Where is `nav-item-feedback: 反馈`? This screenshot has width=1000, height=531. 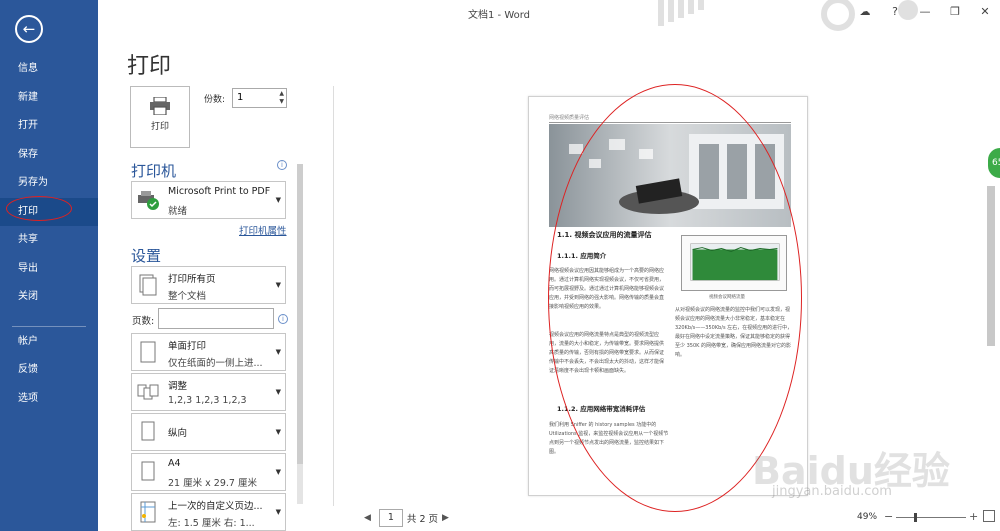 nav-item-feedback: 反馈 is located at coordinates (49, 370).